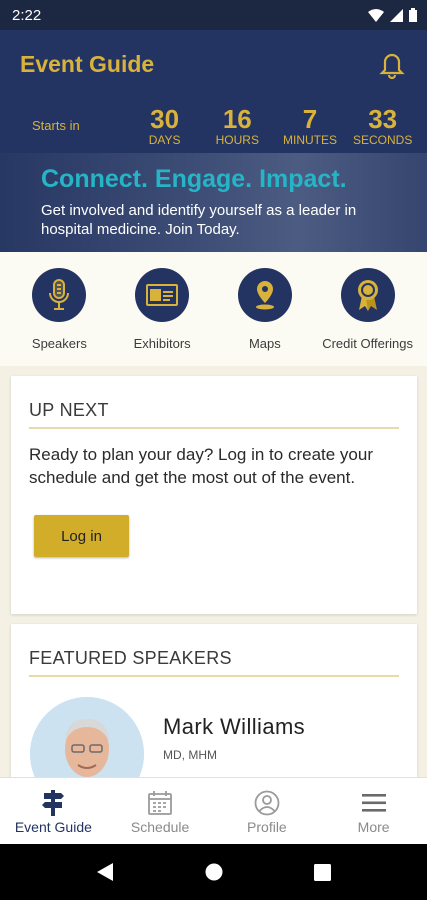 The height and width of the screenshot is (900, 427). I want to click on speaker-credentials: MD, MHM, so click(190, 755).